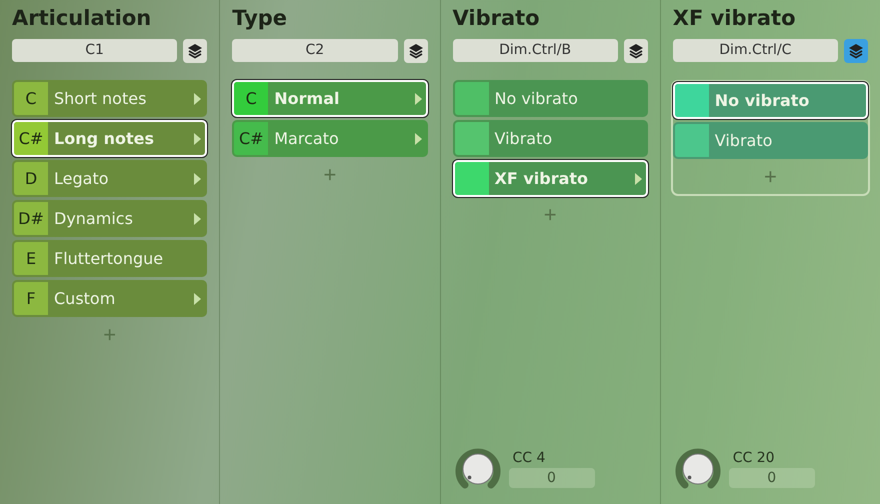  I want to click on list-item: C Normal, so click(330, 98).